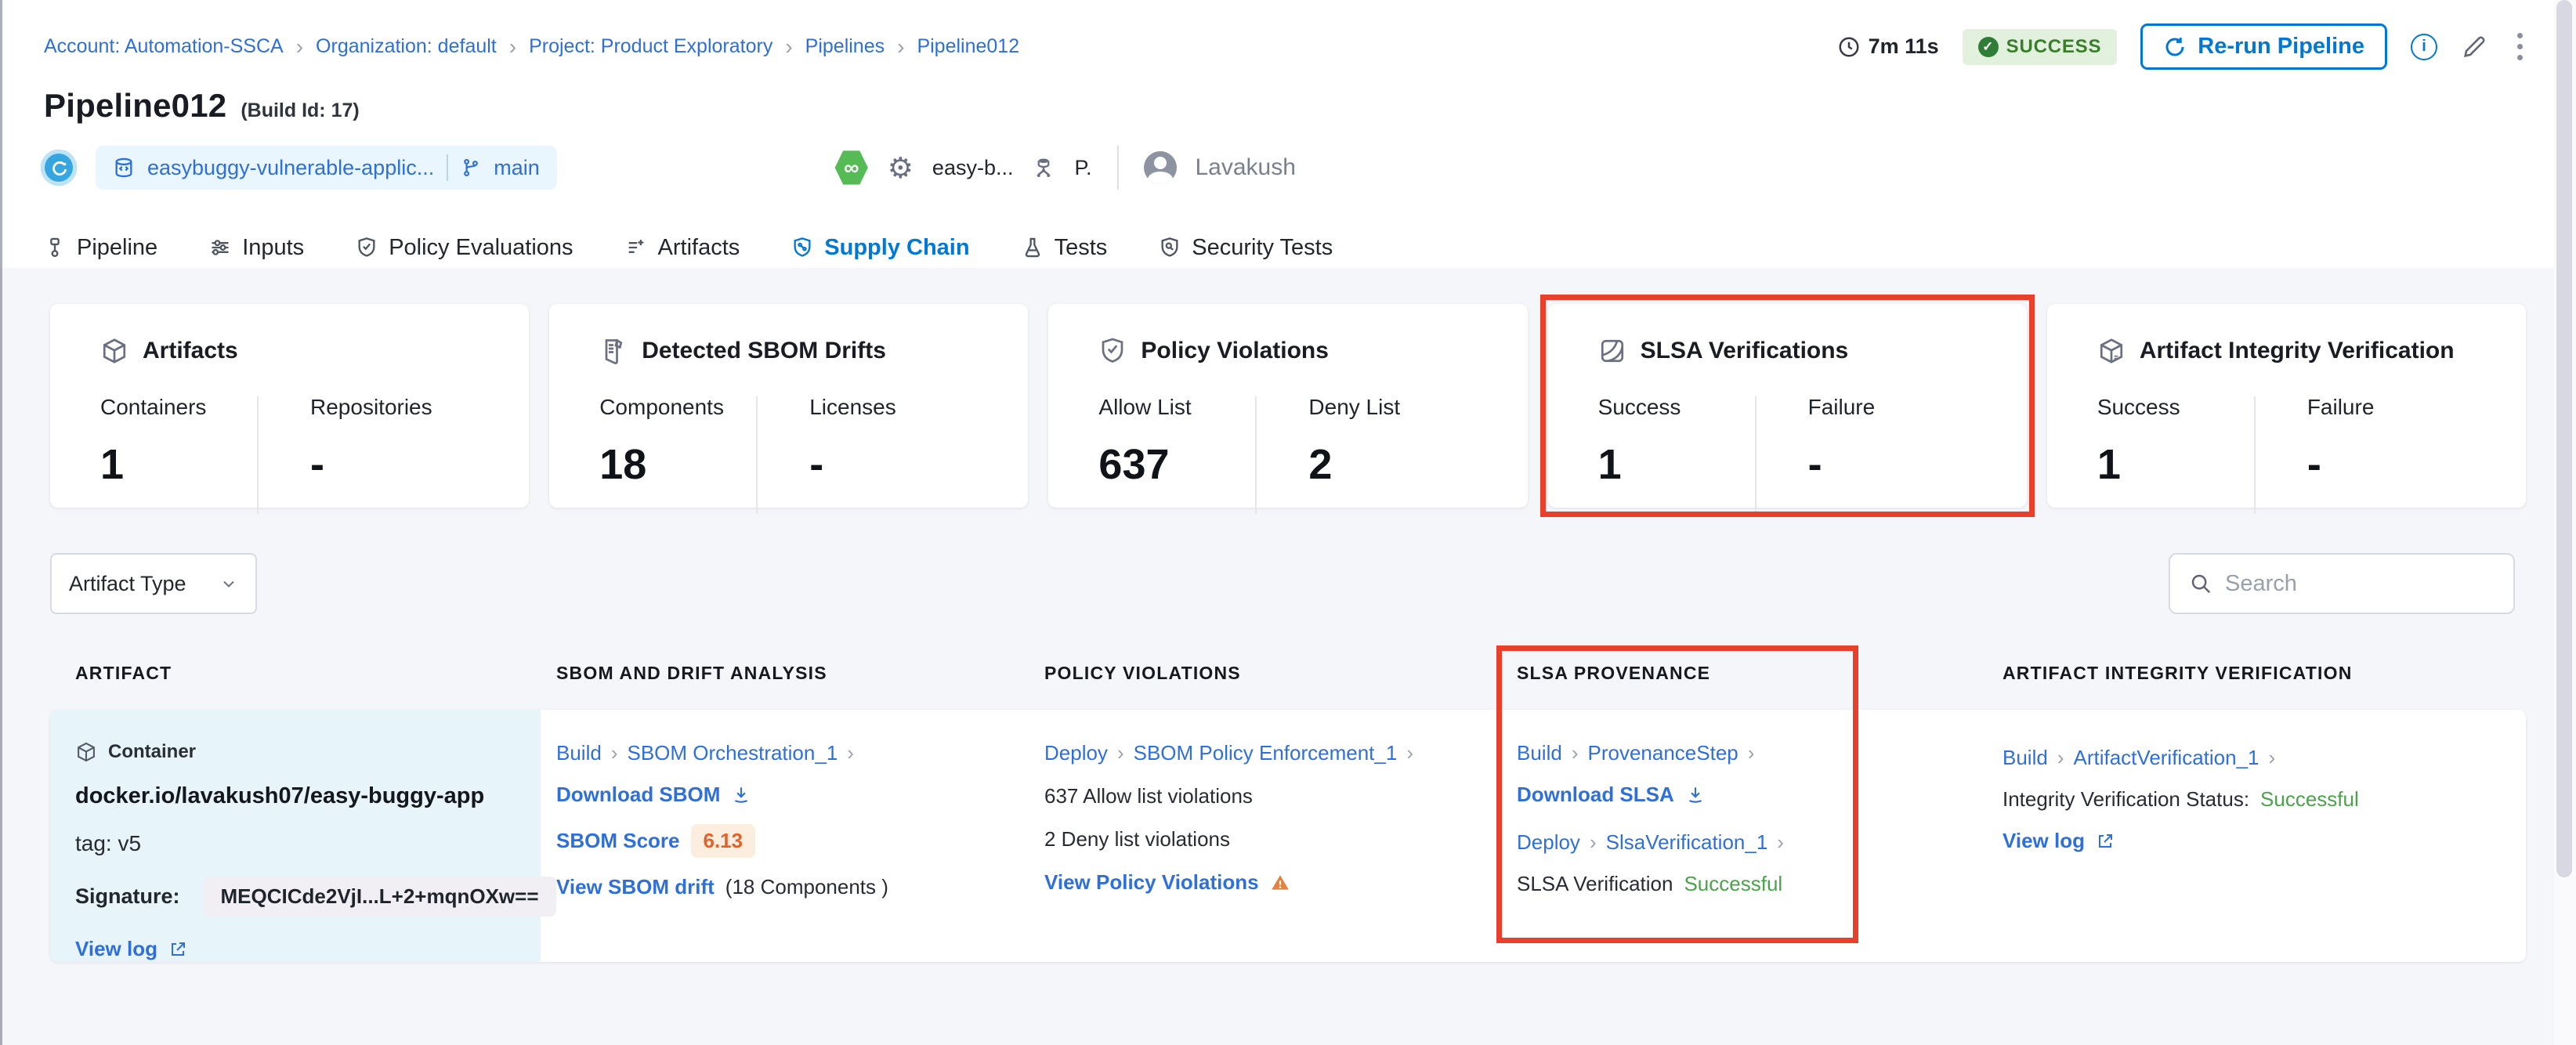 Image resolution: width=2576 pixels, height=1045 pixels. I want to click on download-slsa-link: Download SLSA, so click(1595, 795).